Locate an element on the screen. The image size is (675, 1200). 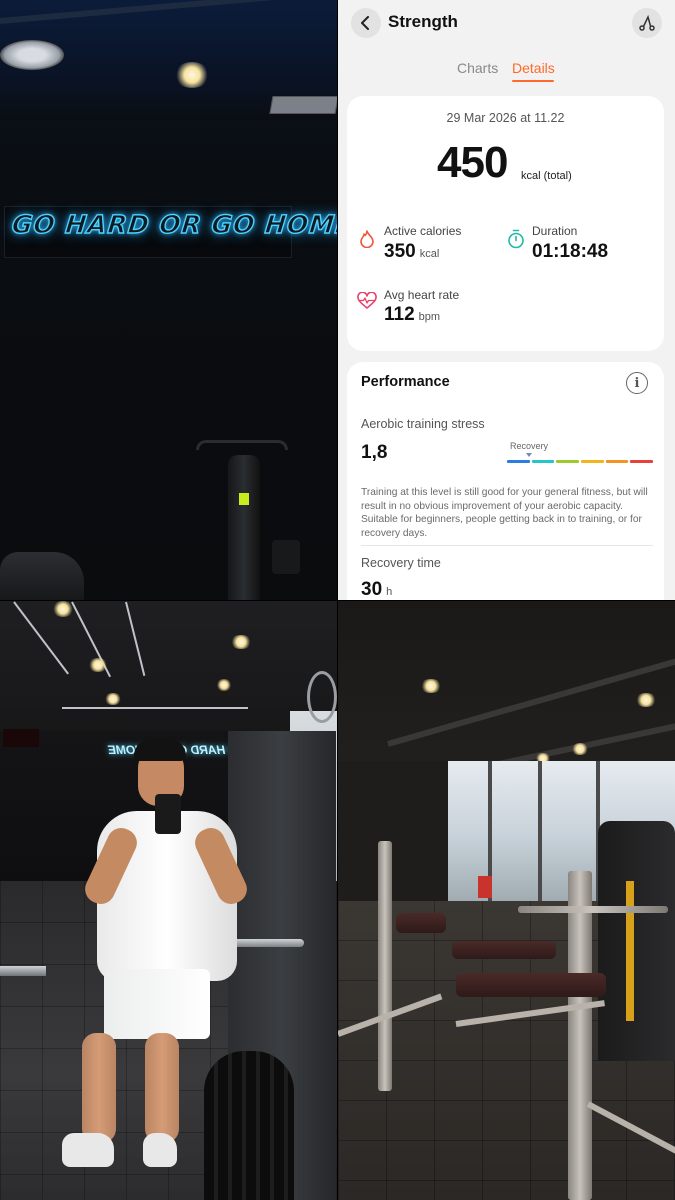
person-shorts is located at coordinates (157, 1004).